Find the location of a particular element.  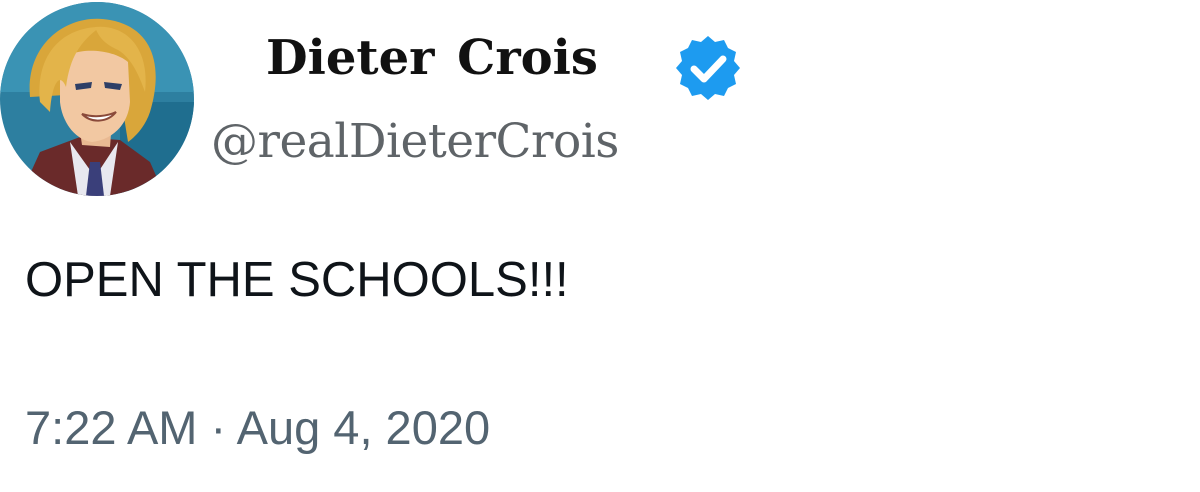

author-handle: @realDieterCrois is located at coordinates (415, 141).